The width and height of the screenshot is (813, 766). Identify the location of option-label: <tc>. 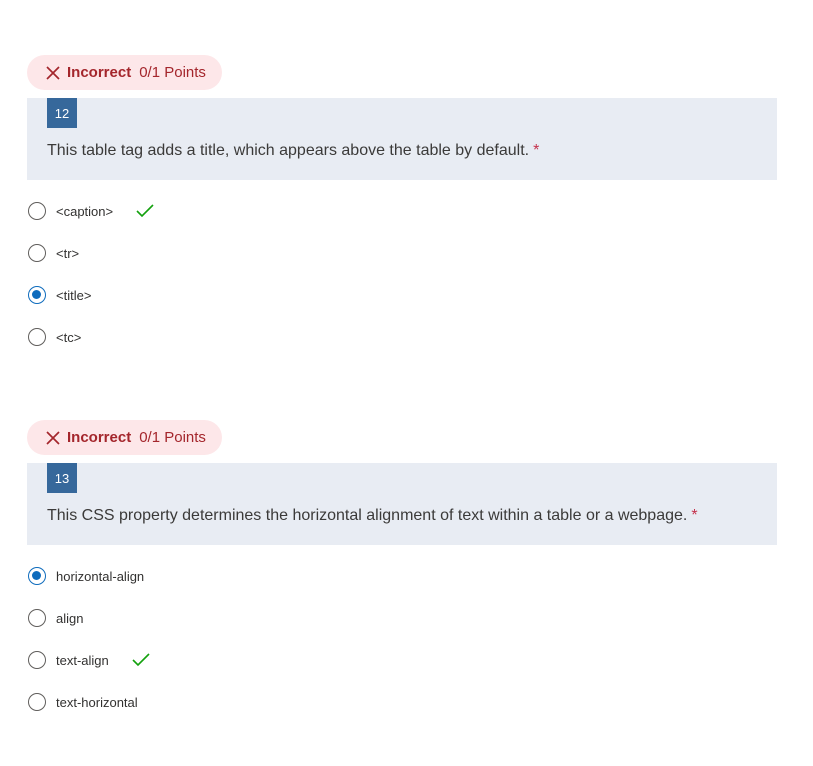
(69, 337).